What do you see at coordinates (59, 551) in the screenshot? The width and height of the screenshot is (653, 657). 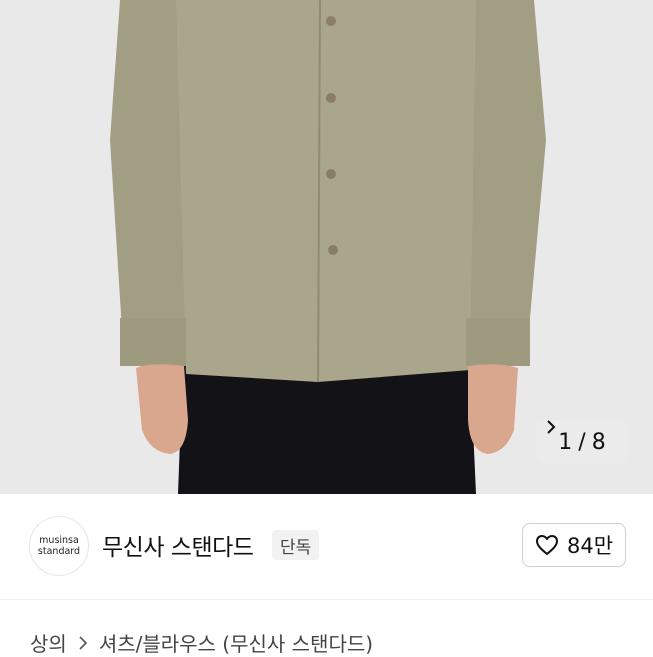 I see `logo-line-2: standard` at bounding box center [59, 551].